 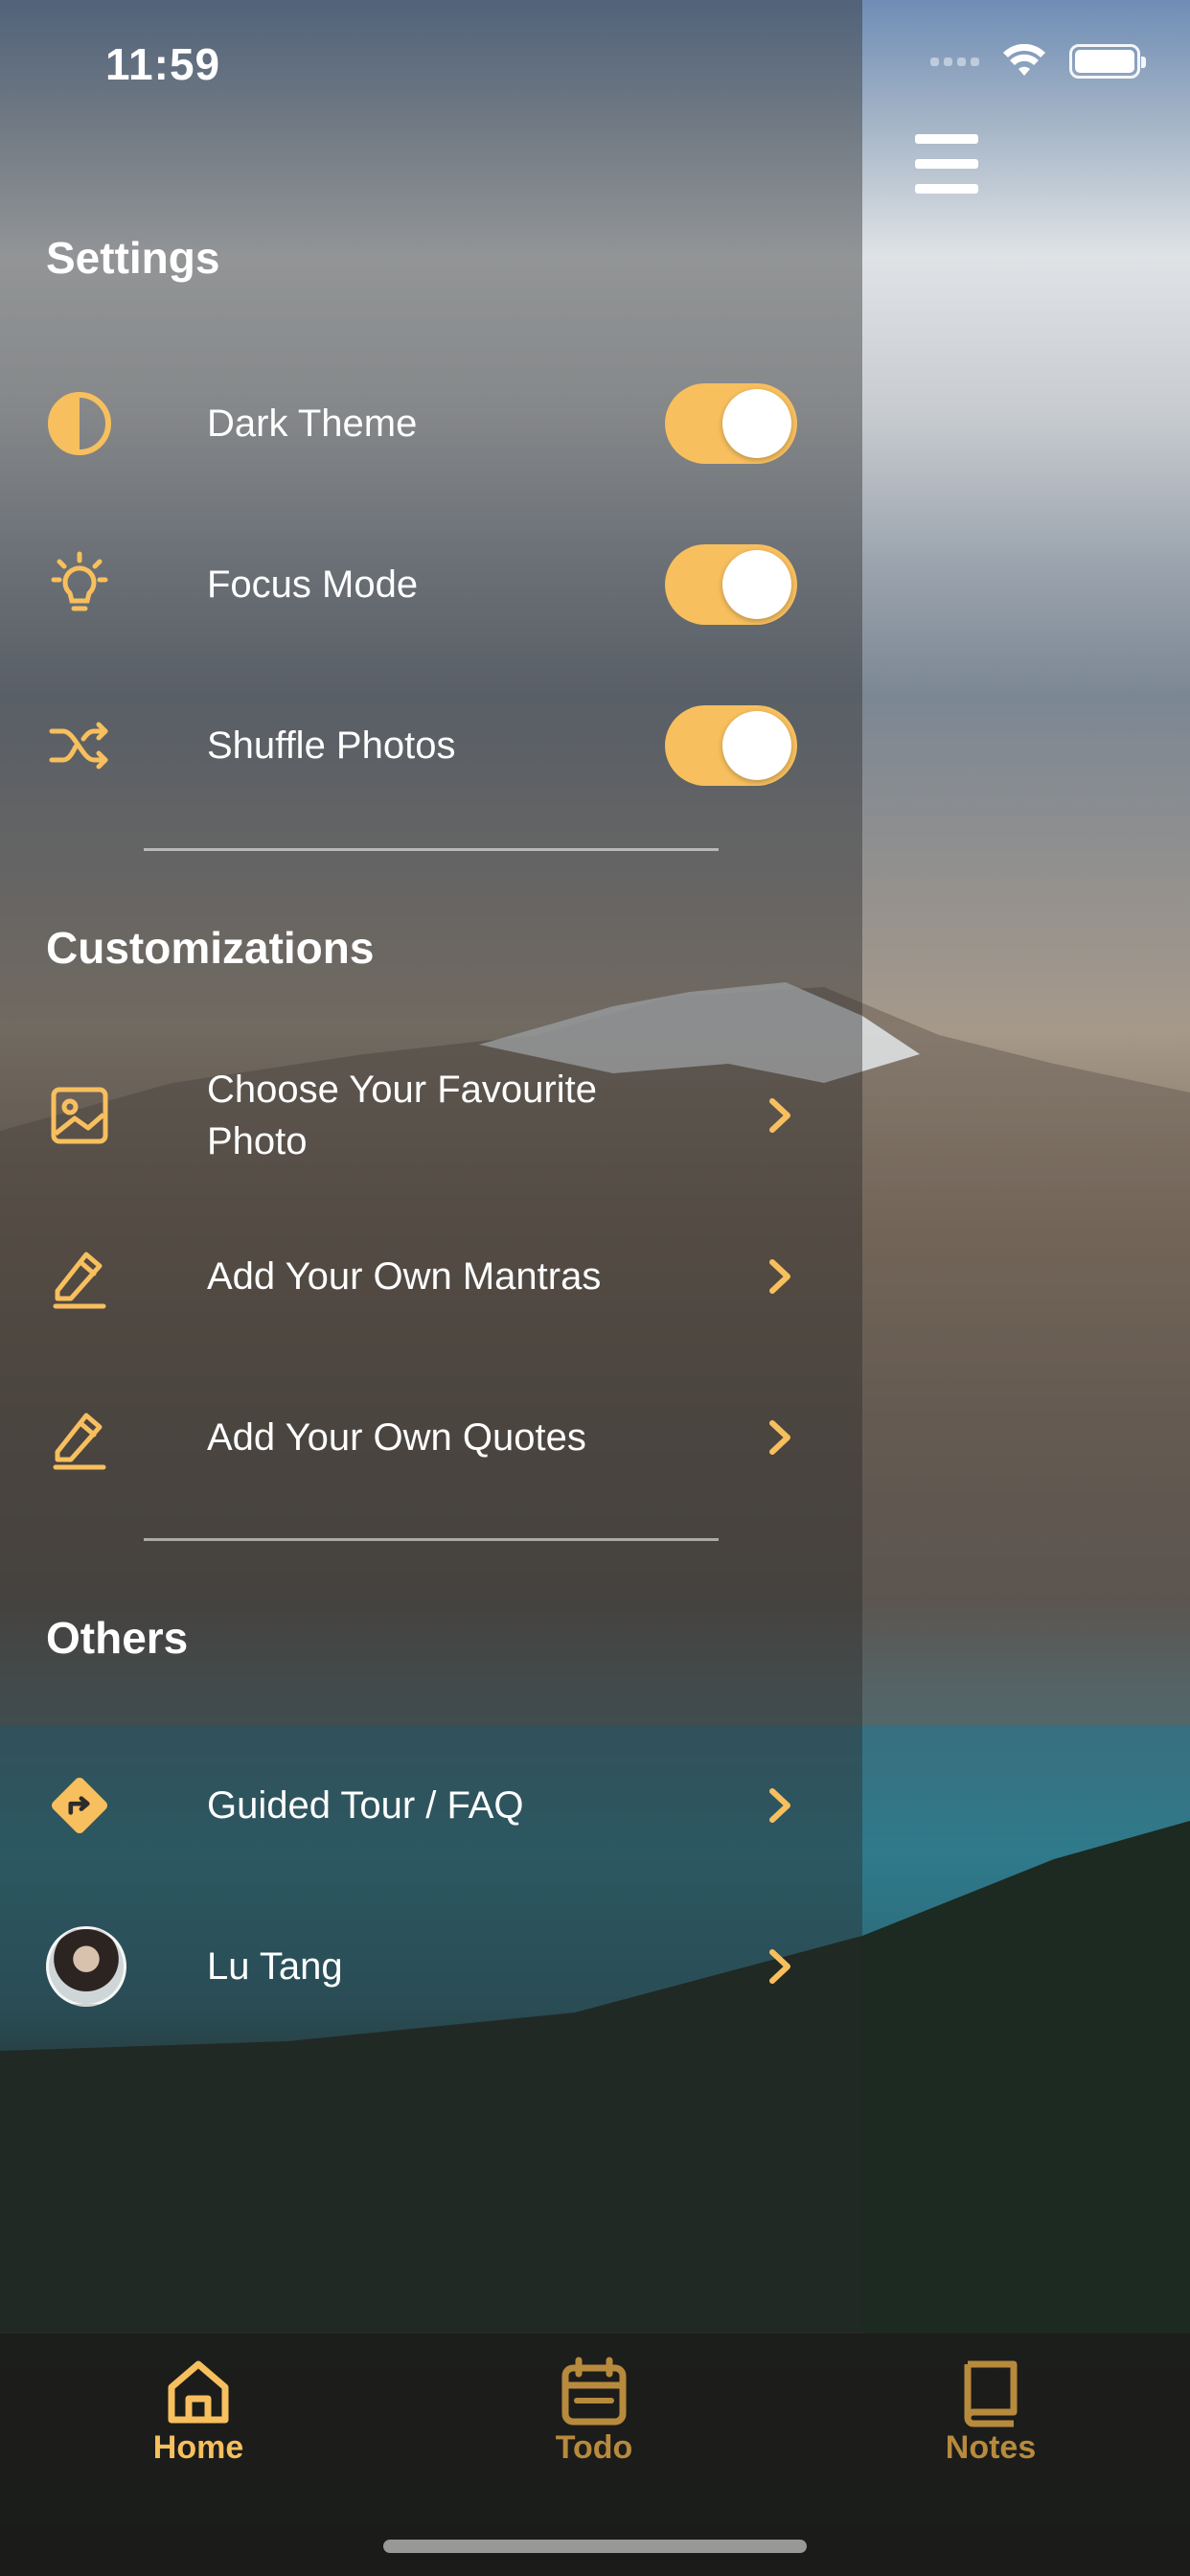 I want to click on menu-item-choose-photo: Choose Your Favourite Photo, so click(x=431, y=1115).